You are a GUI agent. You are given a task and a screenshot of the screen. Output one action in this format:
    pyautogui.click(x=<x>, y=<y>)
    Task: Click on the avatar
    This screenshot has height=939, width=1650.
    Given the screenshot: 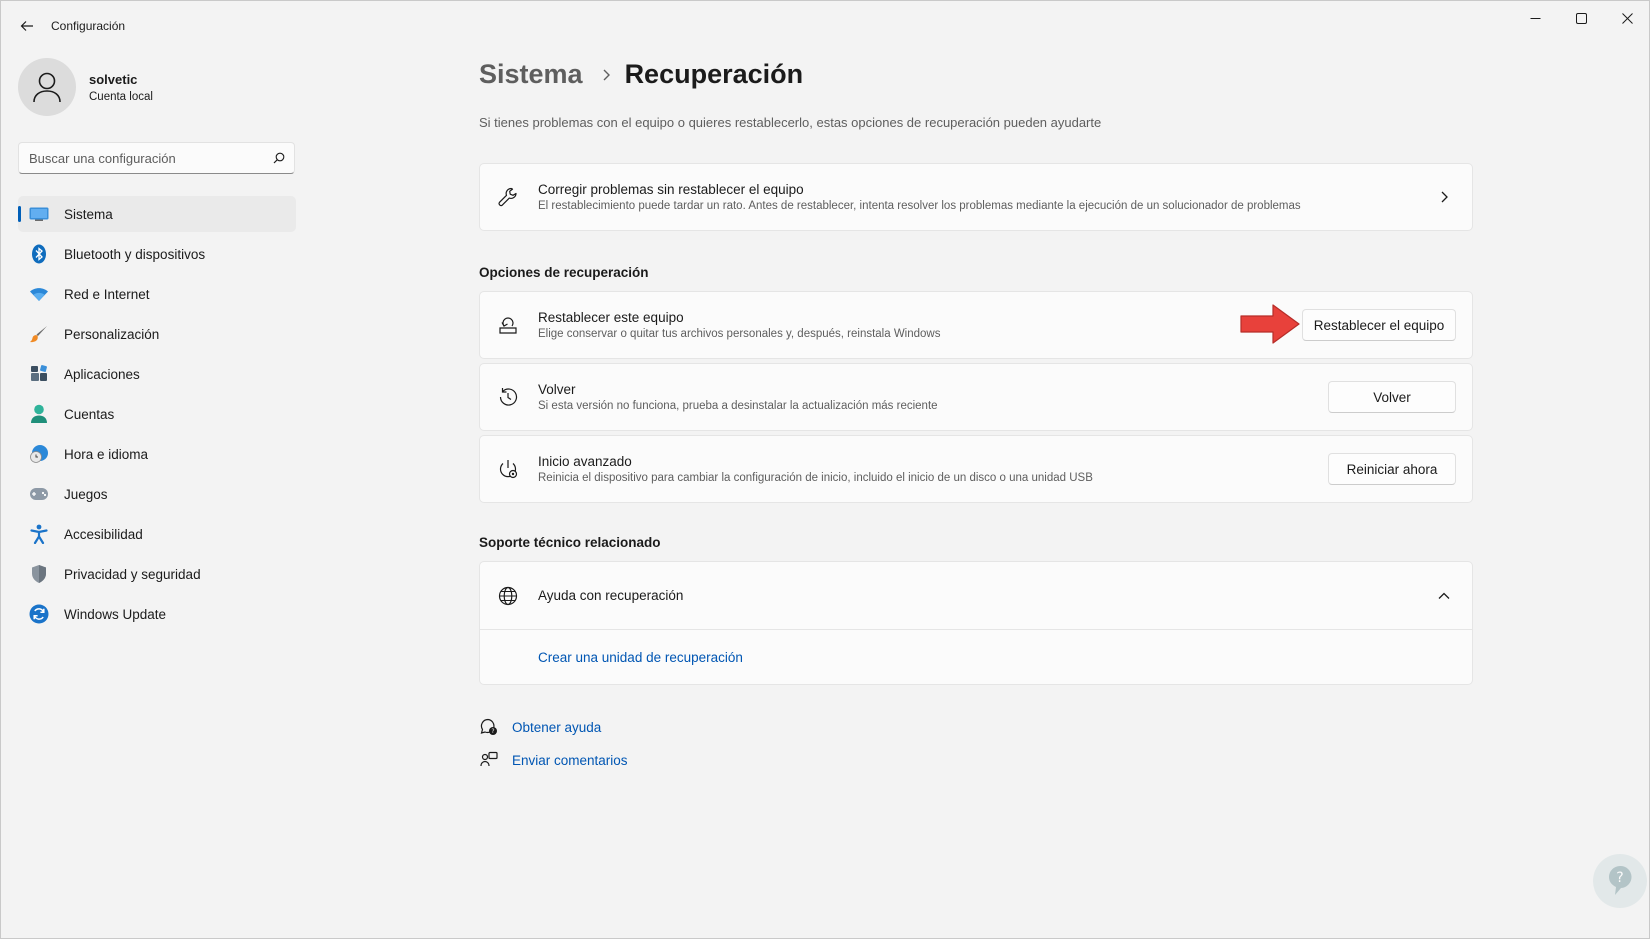 What is the action you would take?
    pyautogui.click(x=47, y=87)
    